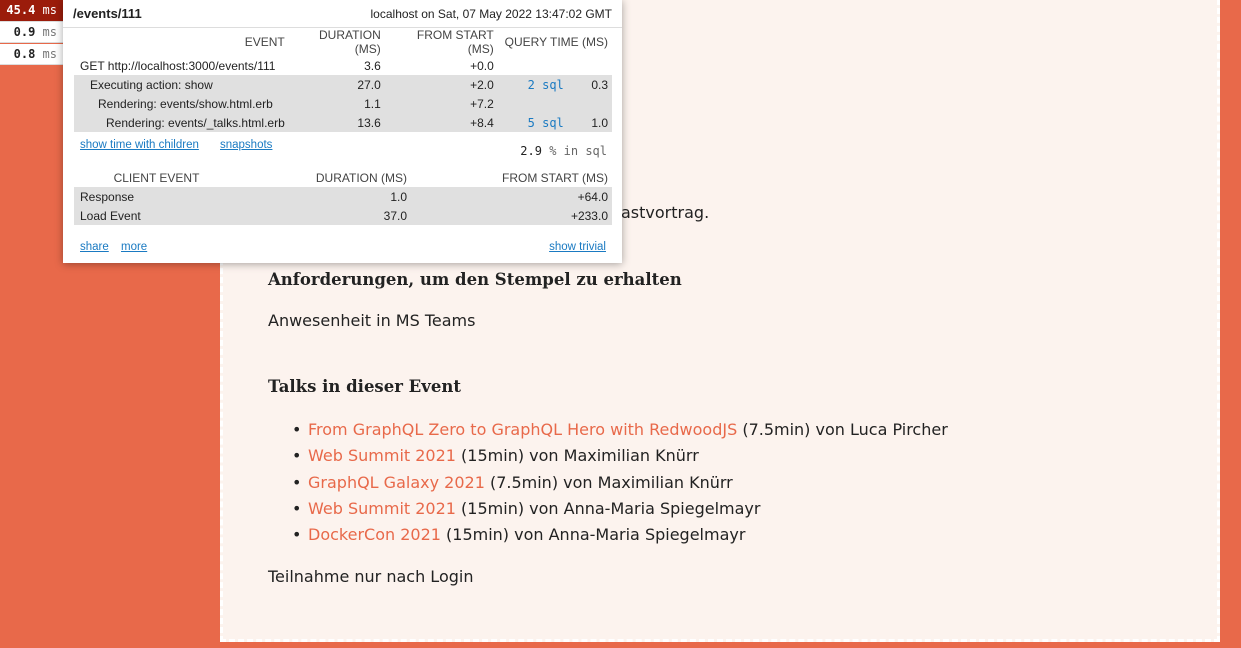  Describe the element at coordinates (181, 103) in the screenshot. I see `event-name: Rendering: events/show.html.erb` at that location.